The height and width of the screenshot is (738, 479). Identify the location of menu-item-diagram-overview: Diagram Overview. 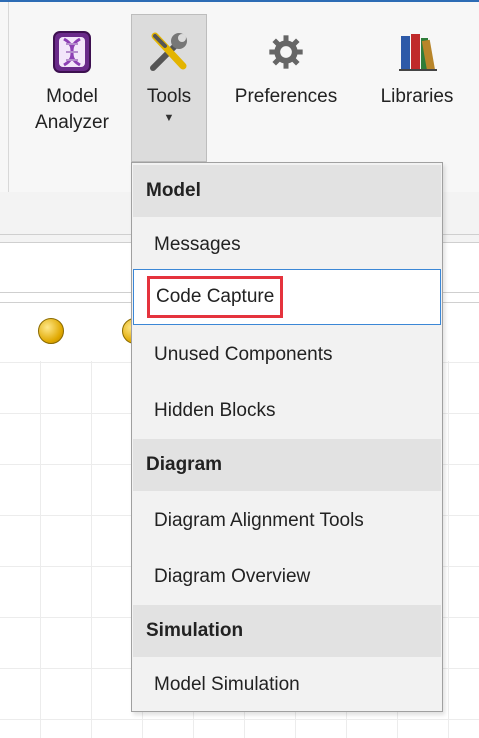
(287, 577).